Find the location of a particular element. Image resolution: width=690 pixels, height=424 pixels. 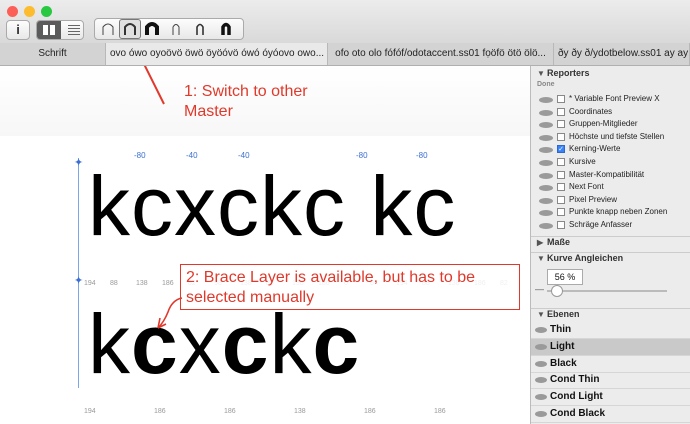

reporter-item: Coordinates is located at coordinates (610, 113).